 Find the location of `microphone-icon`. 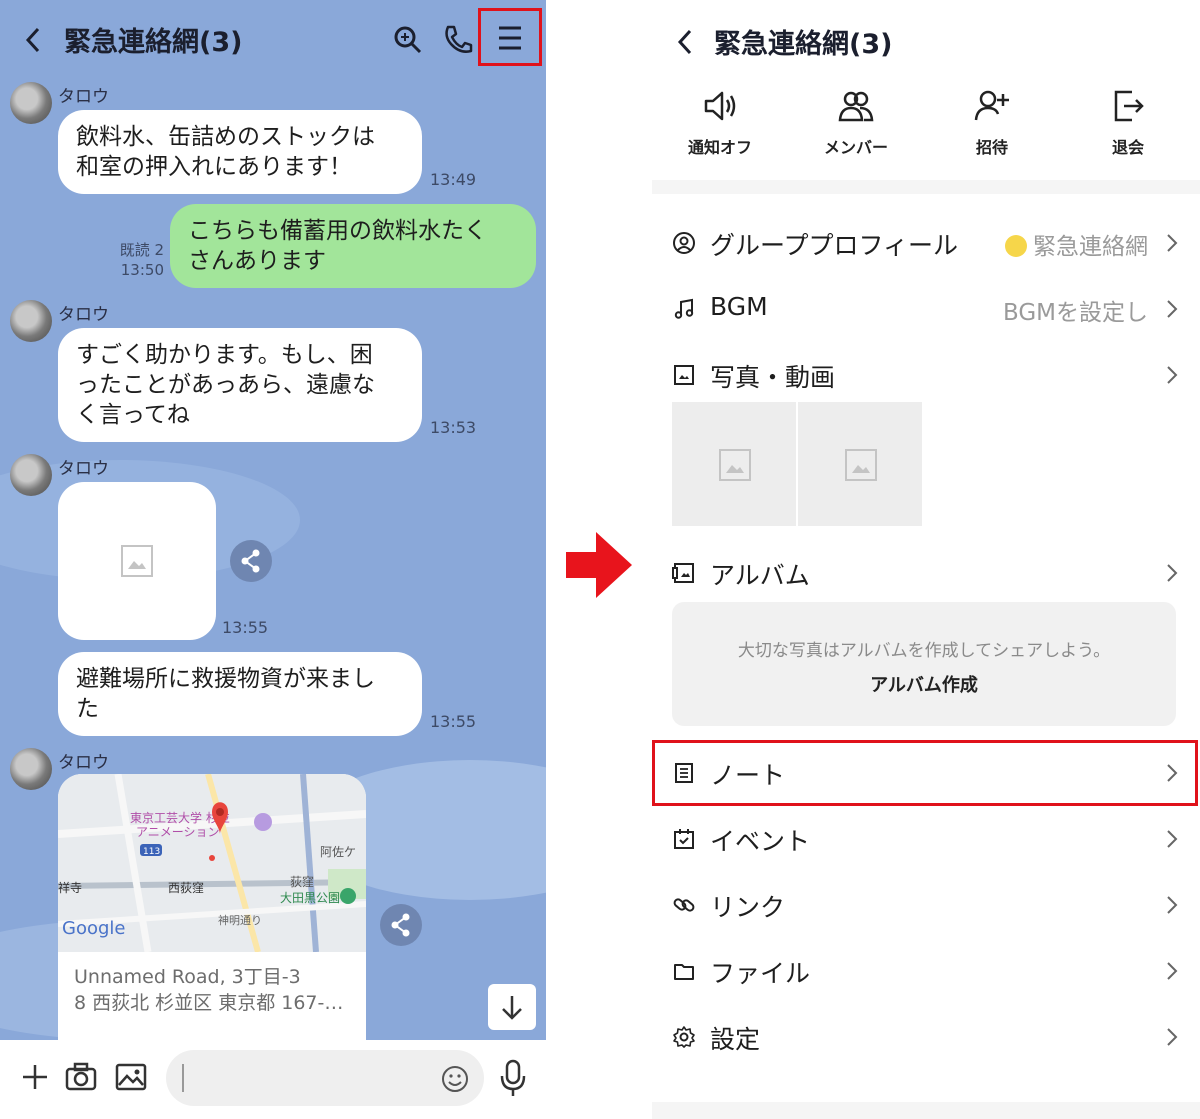

microphone-icon is located at coordinates (513, 1078).